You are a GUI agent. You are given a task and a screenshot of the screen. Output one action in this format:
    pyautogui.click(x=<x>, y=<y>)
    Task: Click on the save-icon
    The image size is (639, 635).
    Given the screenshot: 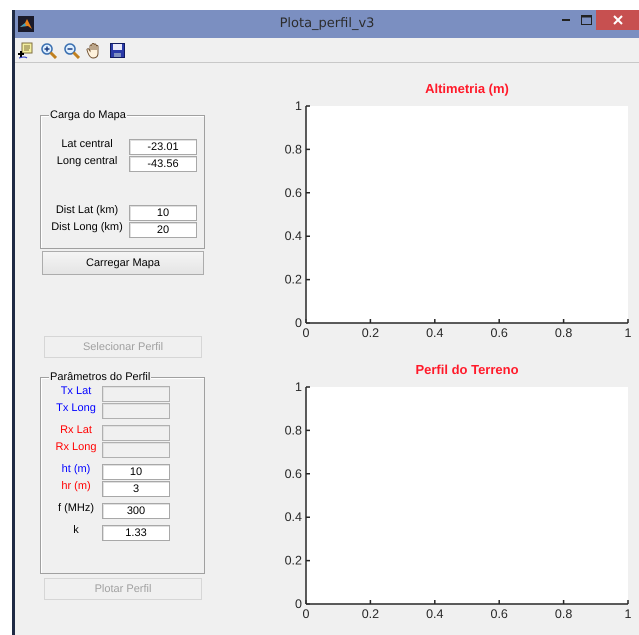 What is the action you would take?
    pyautogui.click(x=117, y=50)
    